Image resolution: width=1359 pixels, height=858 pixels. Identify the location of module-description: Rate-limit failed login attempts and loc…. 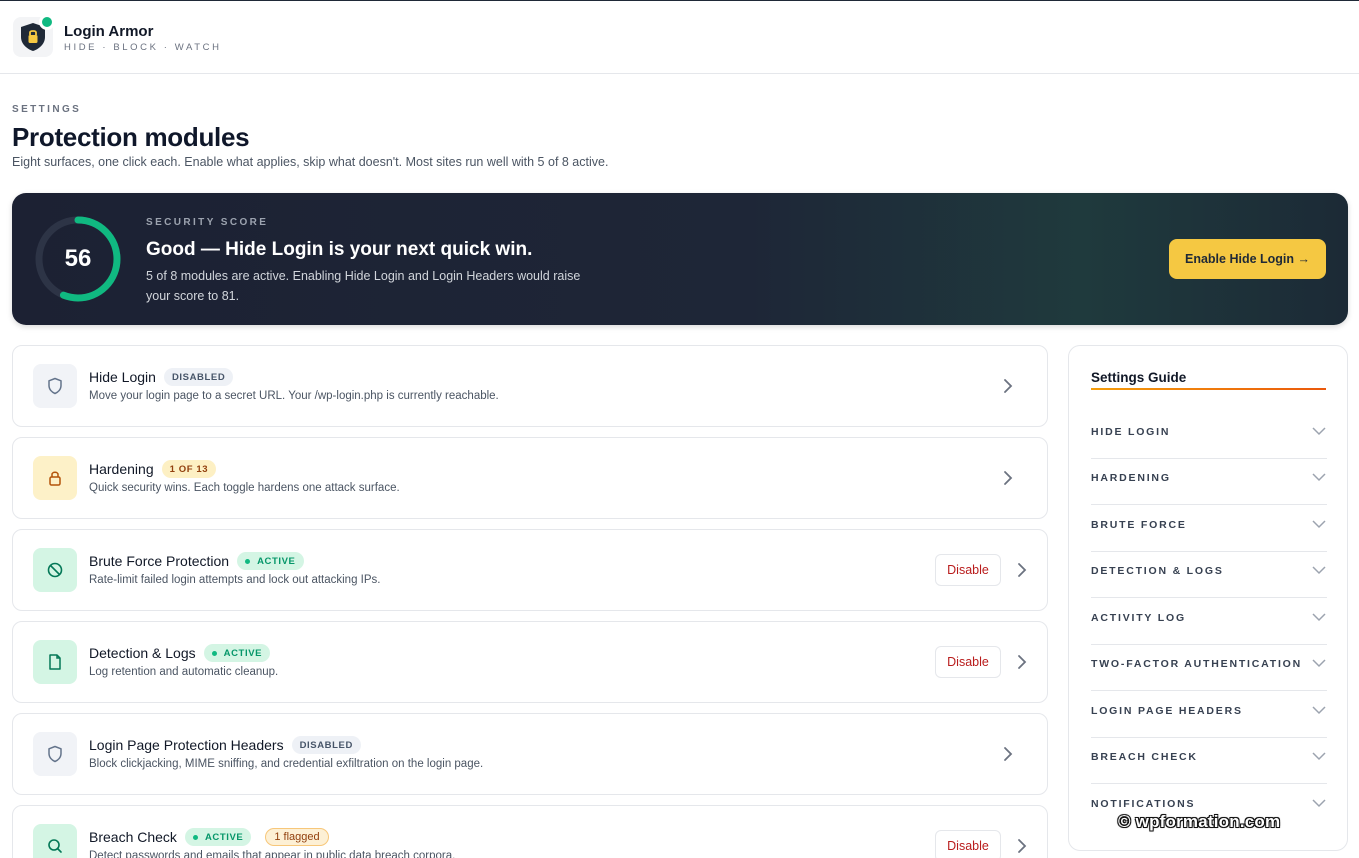
(235, 580).